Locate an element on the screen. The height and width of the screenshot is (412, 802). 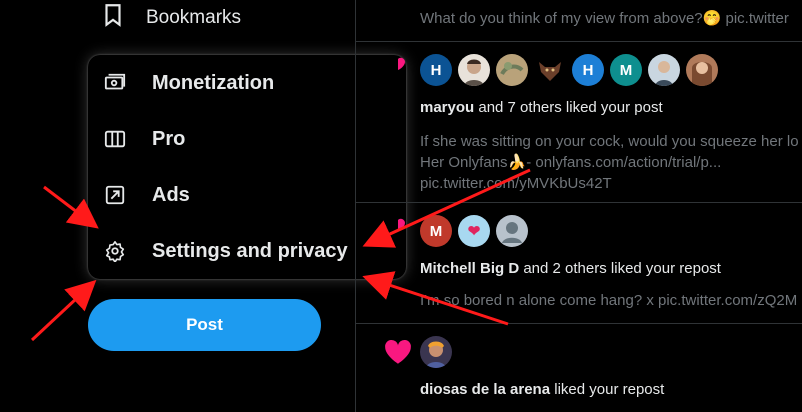
sidebar-item-bookmarks: Bookmarks is located at coordinates (170, 18).